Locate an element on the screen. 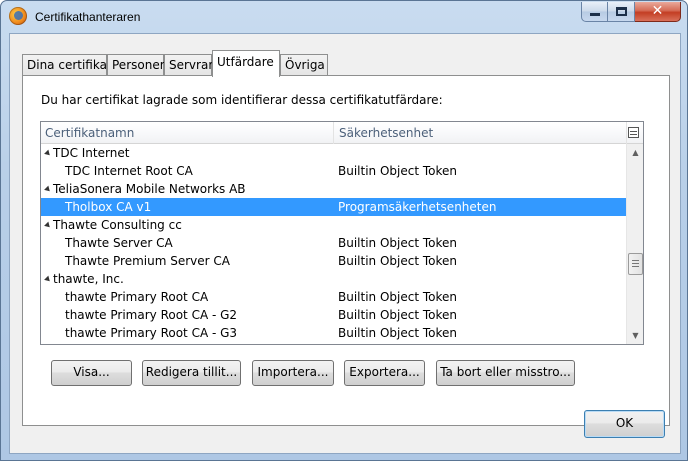  row-name: Thawte Premium Server CA is located at coordinates (147, 261).